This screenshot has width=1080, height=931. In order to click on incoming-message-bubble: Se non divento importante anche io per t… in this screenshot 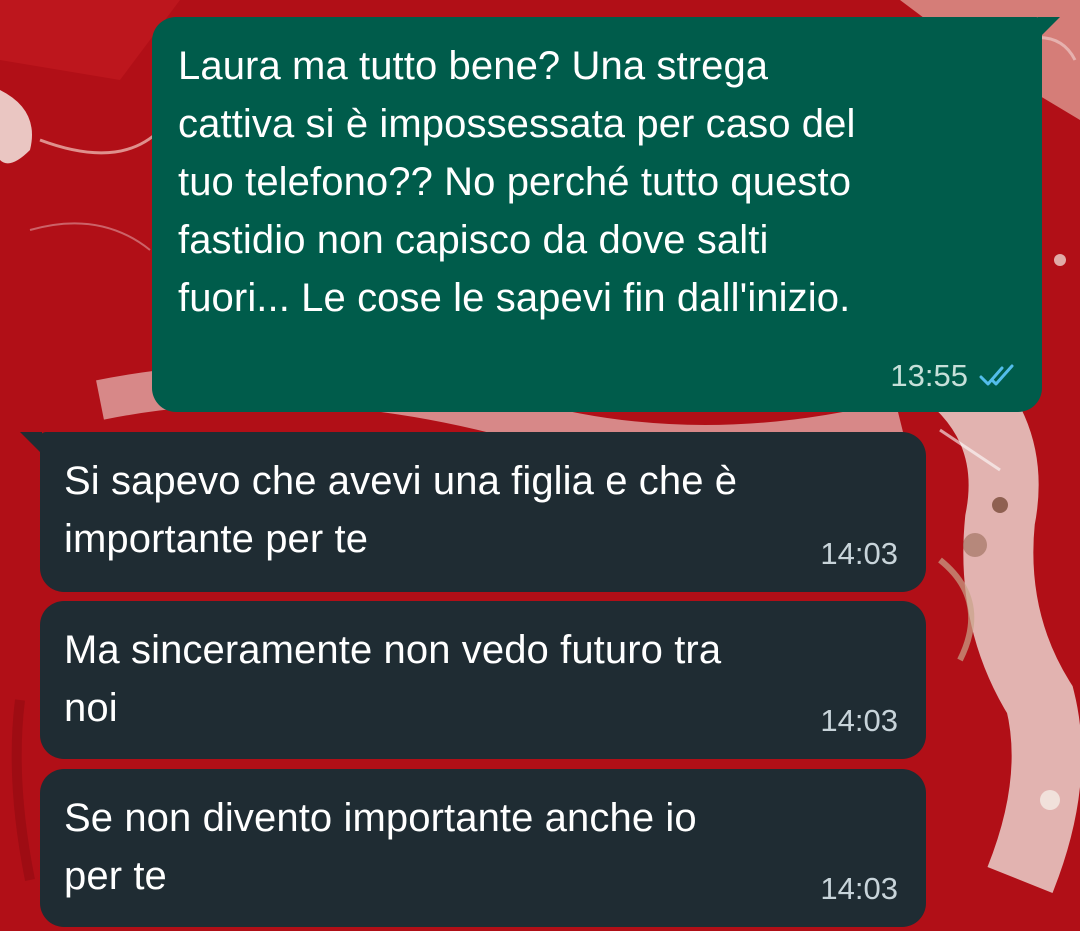, I will do `click(483, 848)`.